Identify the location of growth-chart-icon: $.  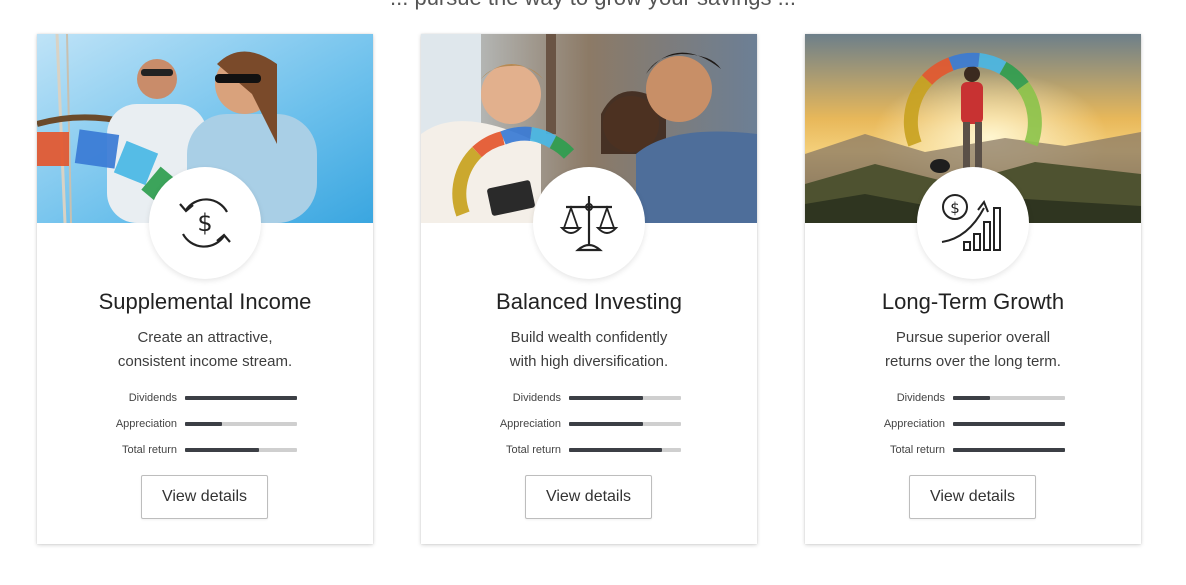
(971, 222).